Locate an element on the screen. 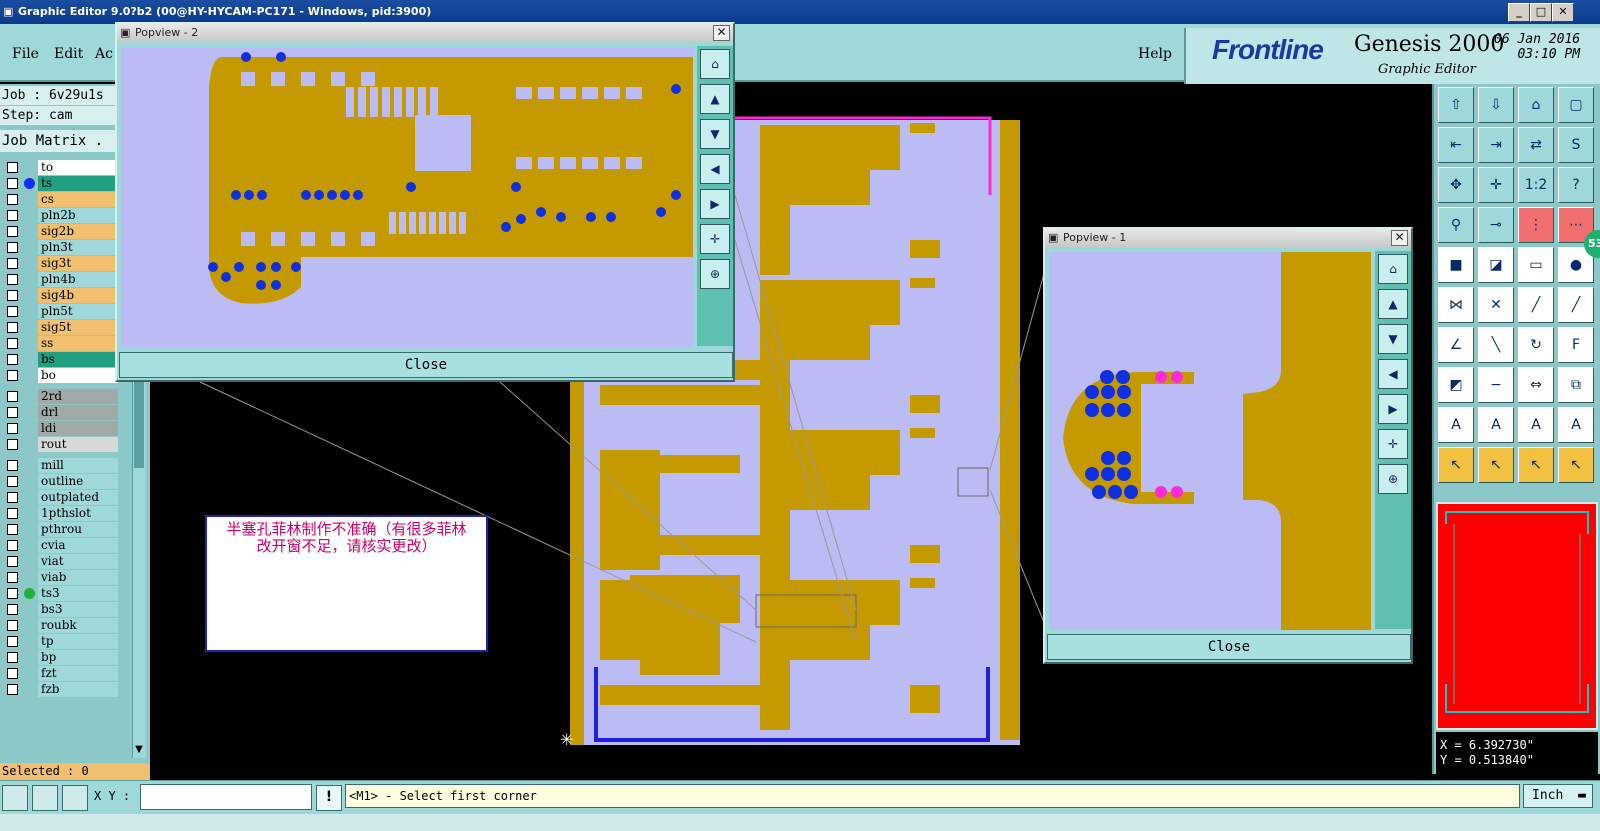  pv1-pan-left-icon: ◀ is located at coordinates (1393, 374).